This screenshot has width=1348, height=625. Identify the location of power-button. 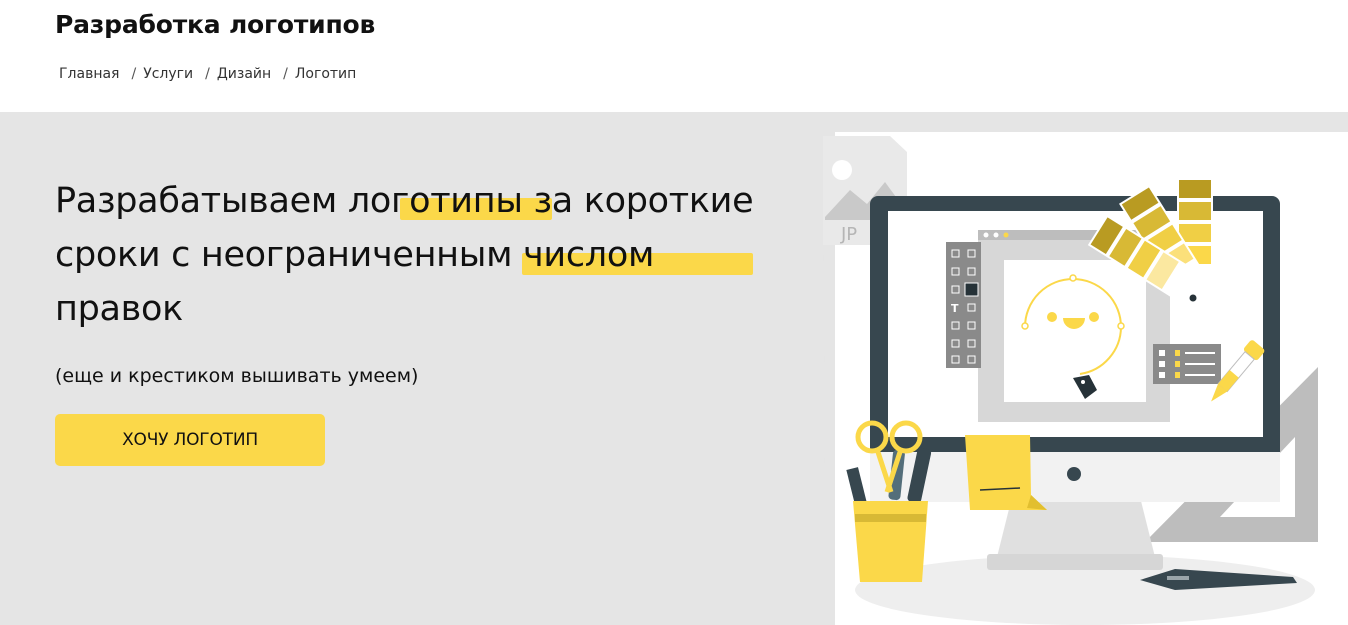
(1074, 474).